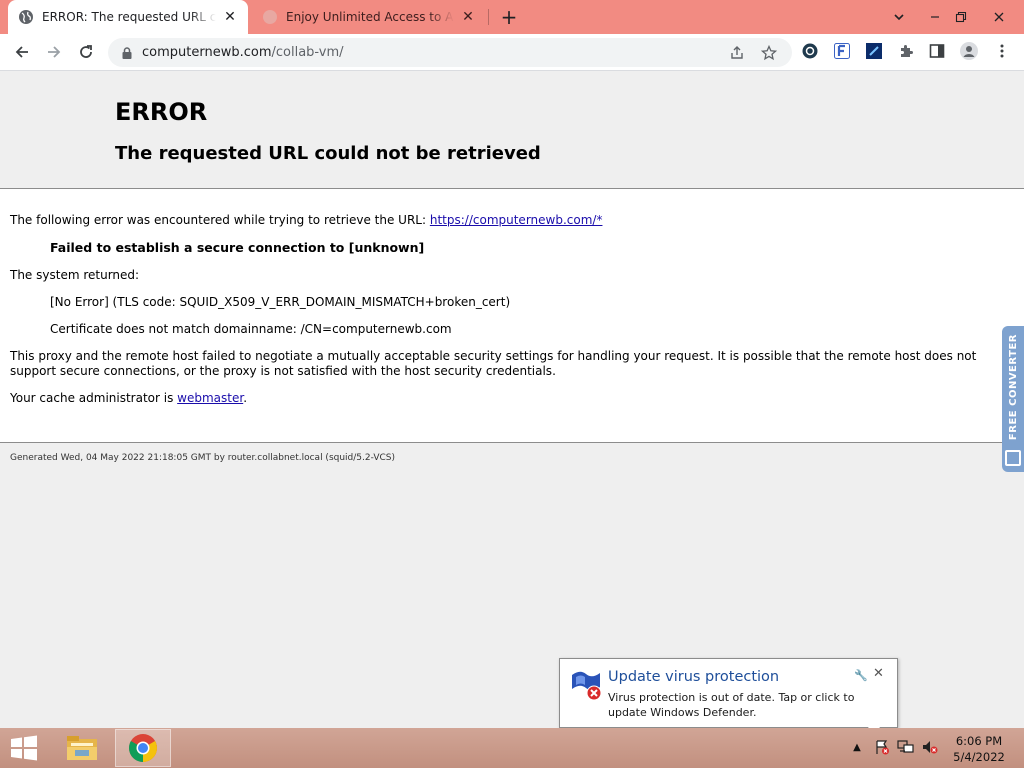 The image size is (1024, 768). I want to click on arrow-left-icon, so click(21, 52).